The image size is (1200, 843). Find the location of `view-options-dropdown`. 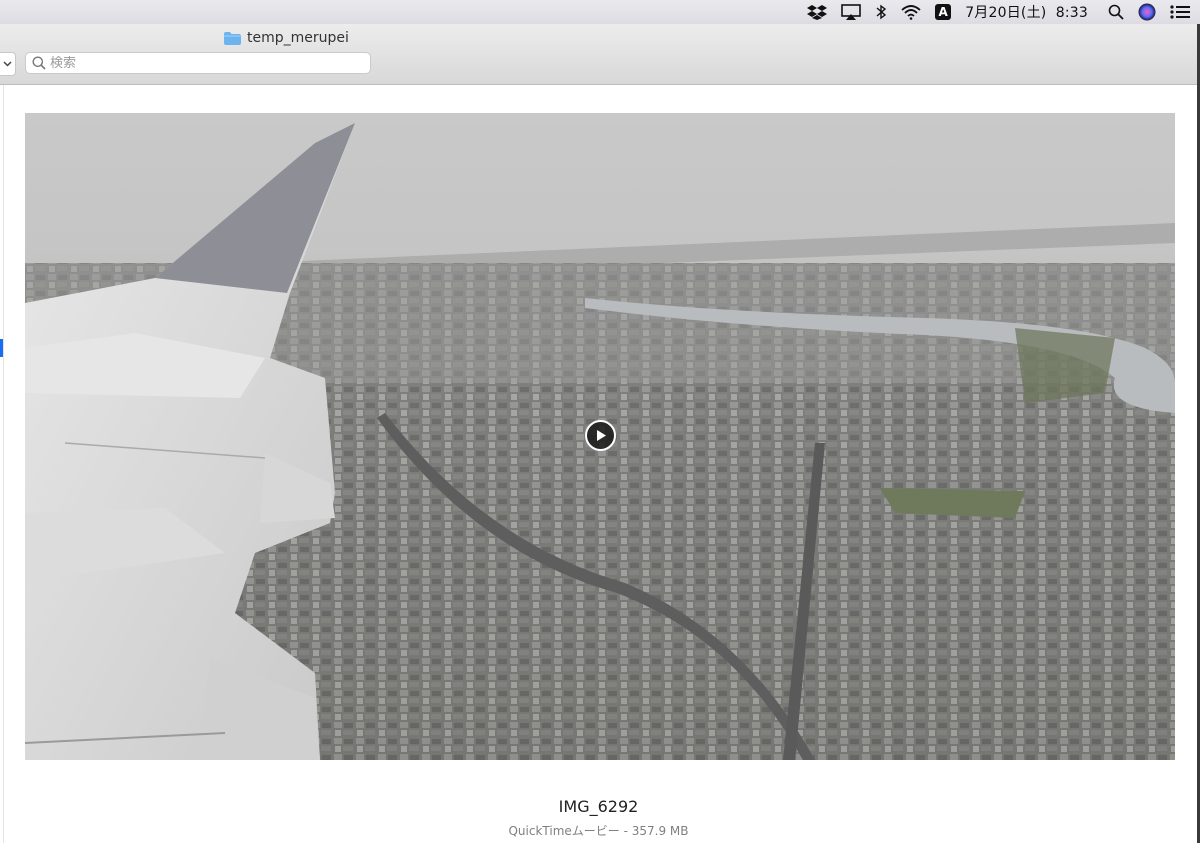

view-options-dropdown is located at coordinates (8, 64).